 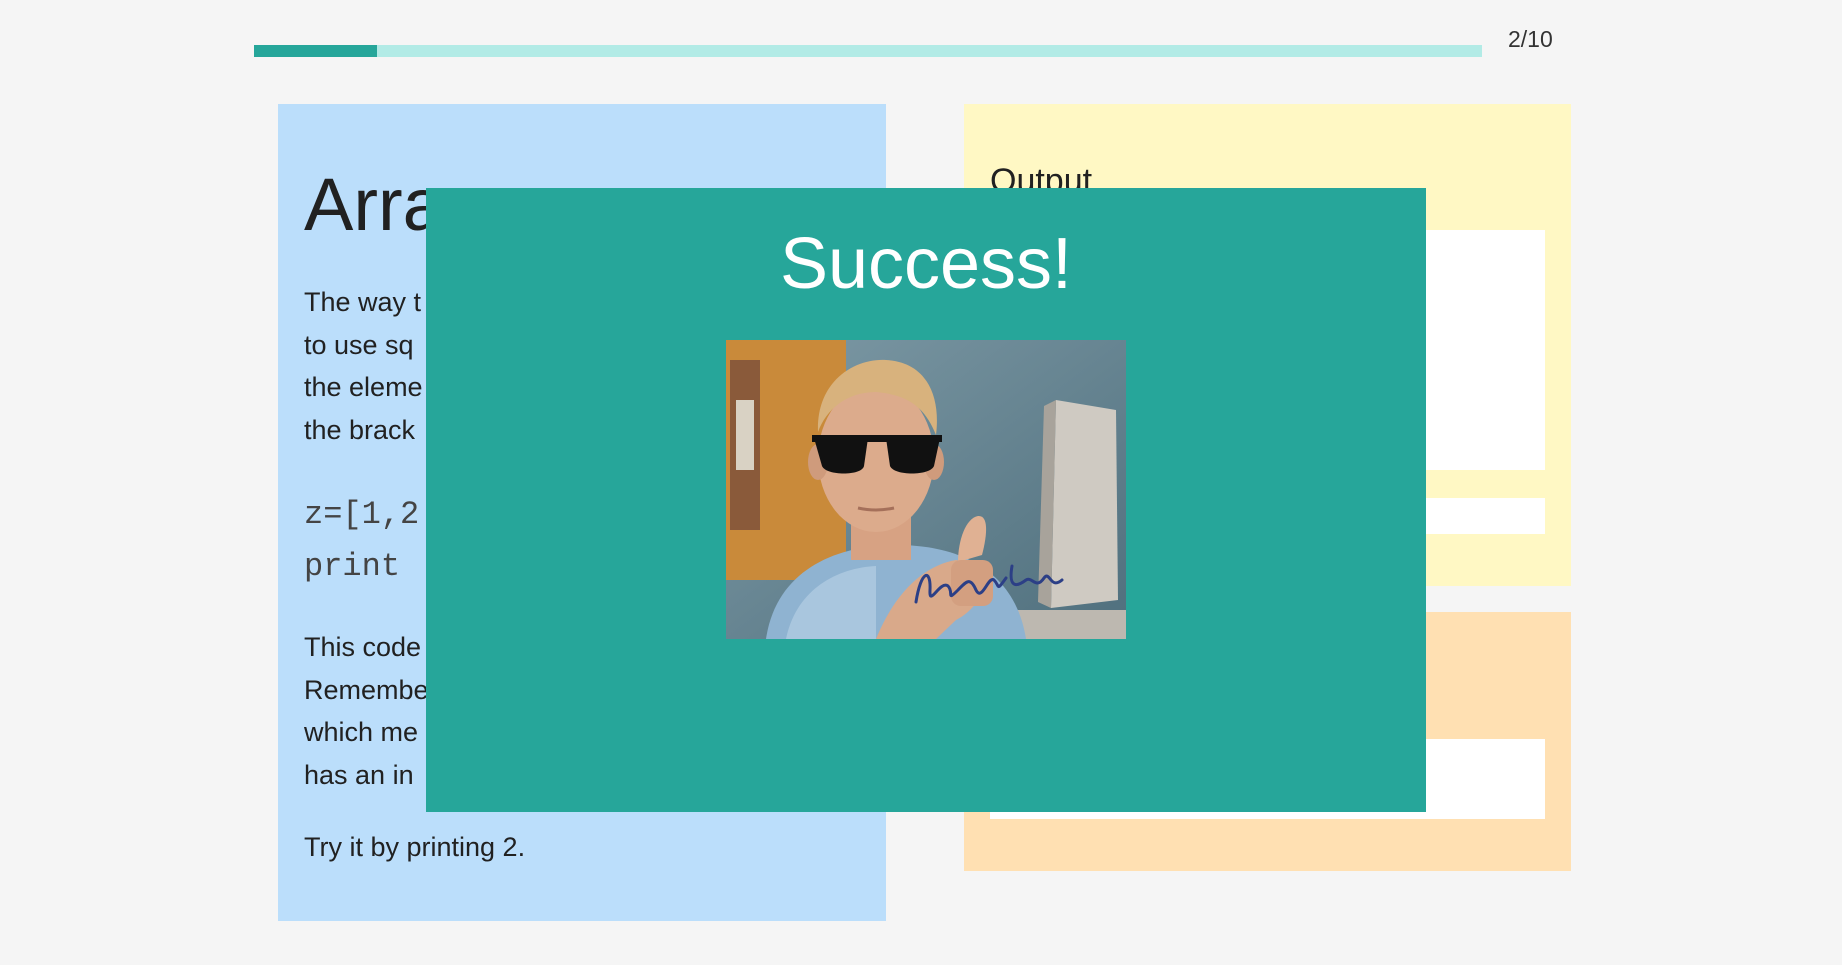 I want to click on text-line: which me, so click(x=361, y=732).